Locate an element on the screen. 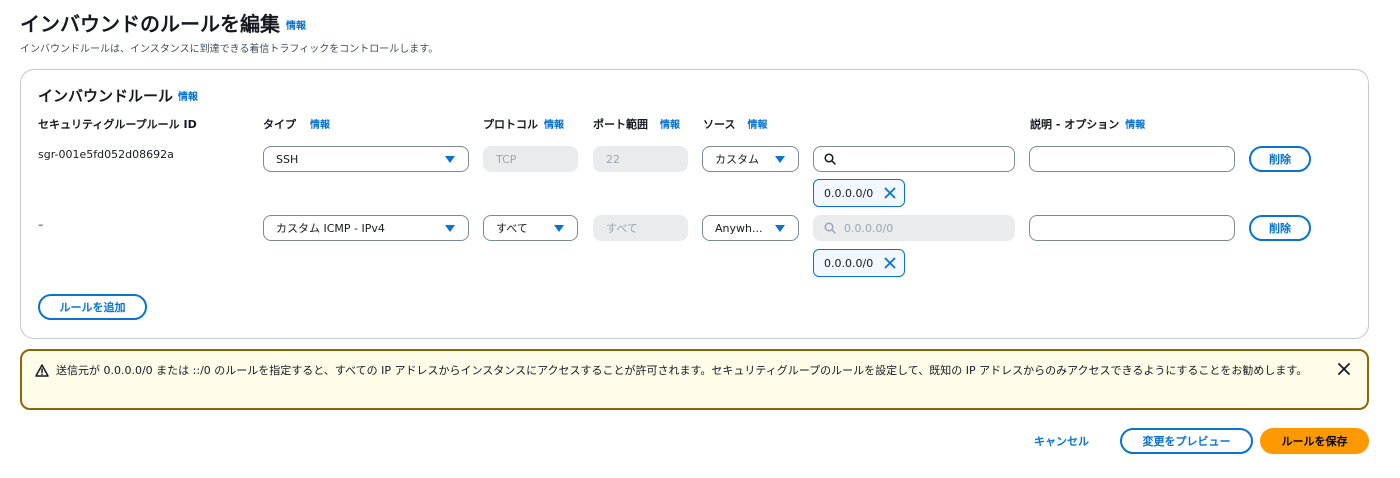 This screenshot has width=1400, height=478. rule-id-1: sgr-001e5fd052d08692a is located at coordinates (106, 154).